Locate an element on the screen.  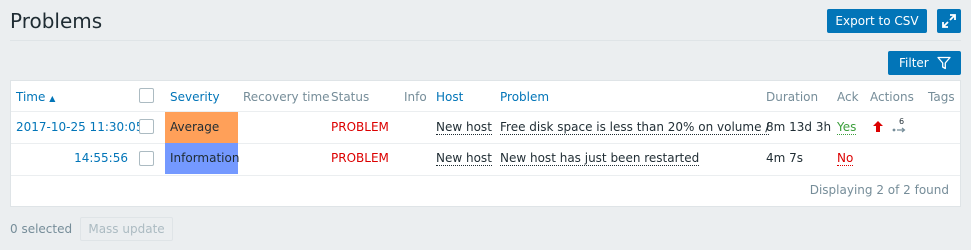
col-ack-header: Ack is located at coordinates (848, 97).